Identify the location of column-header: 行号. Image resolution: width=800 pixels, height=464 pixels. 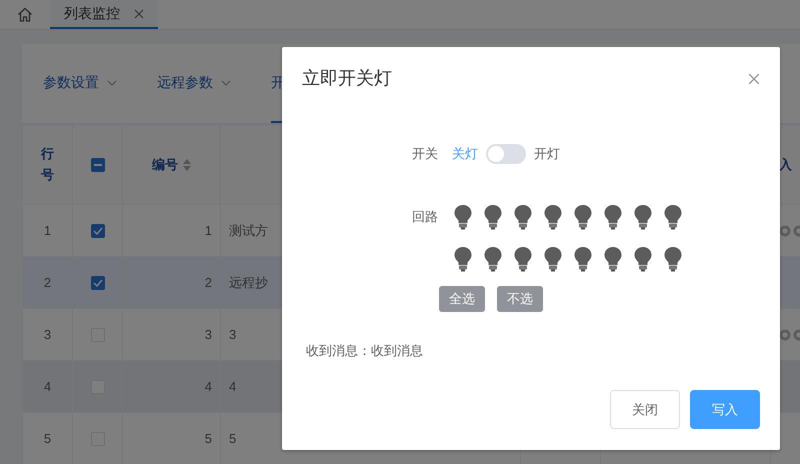
(47, 164).